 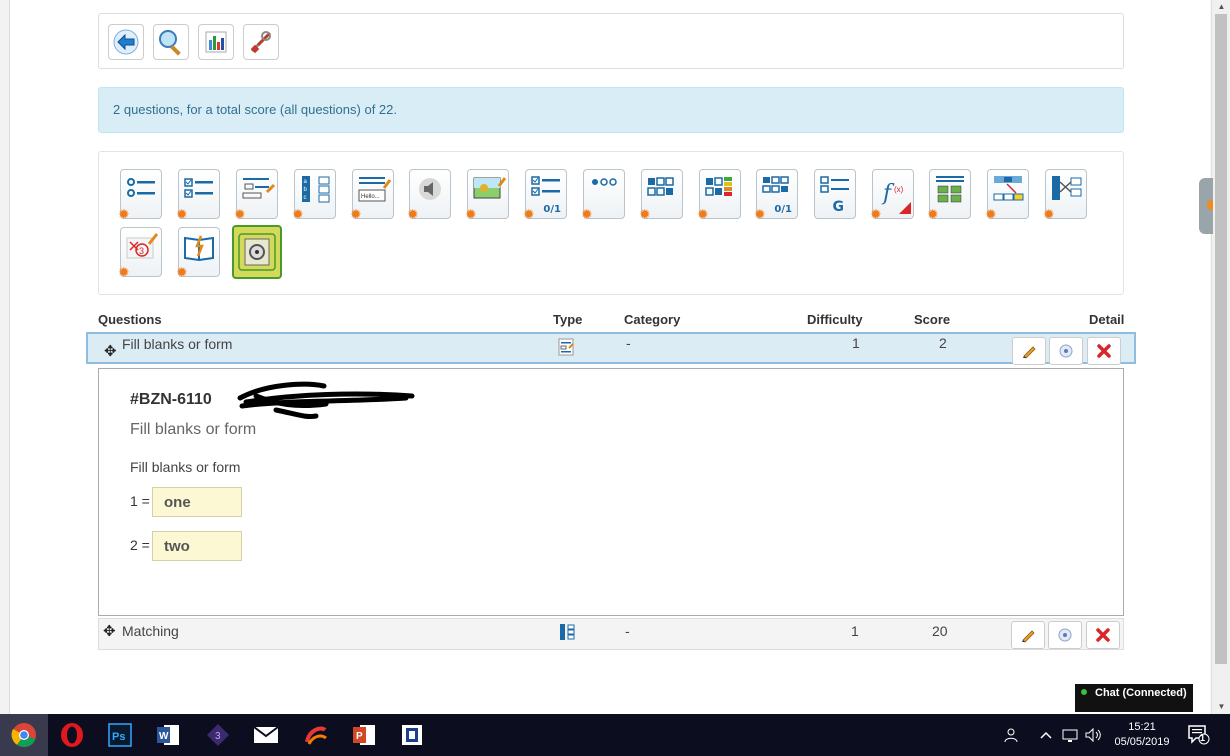 I want to click on visual-studio-icon: 3, so click(x=218, y=735).